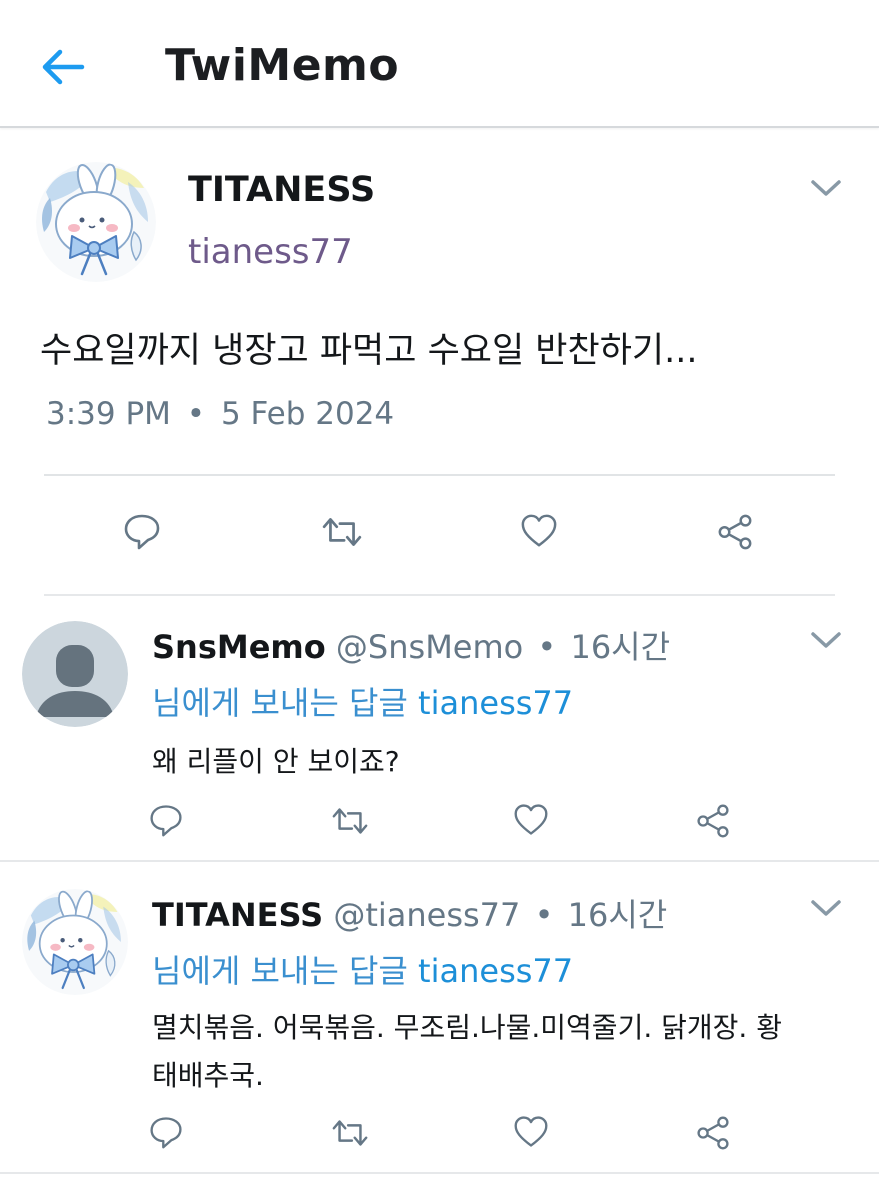 The image size is (879, 1200). I want to click on reply-header: SnsMemo @SnsMemo • 16시간, so click(411, 645).